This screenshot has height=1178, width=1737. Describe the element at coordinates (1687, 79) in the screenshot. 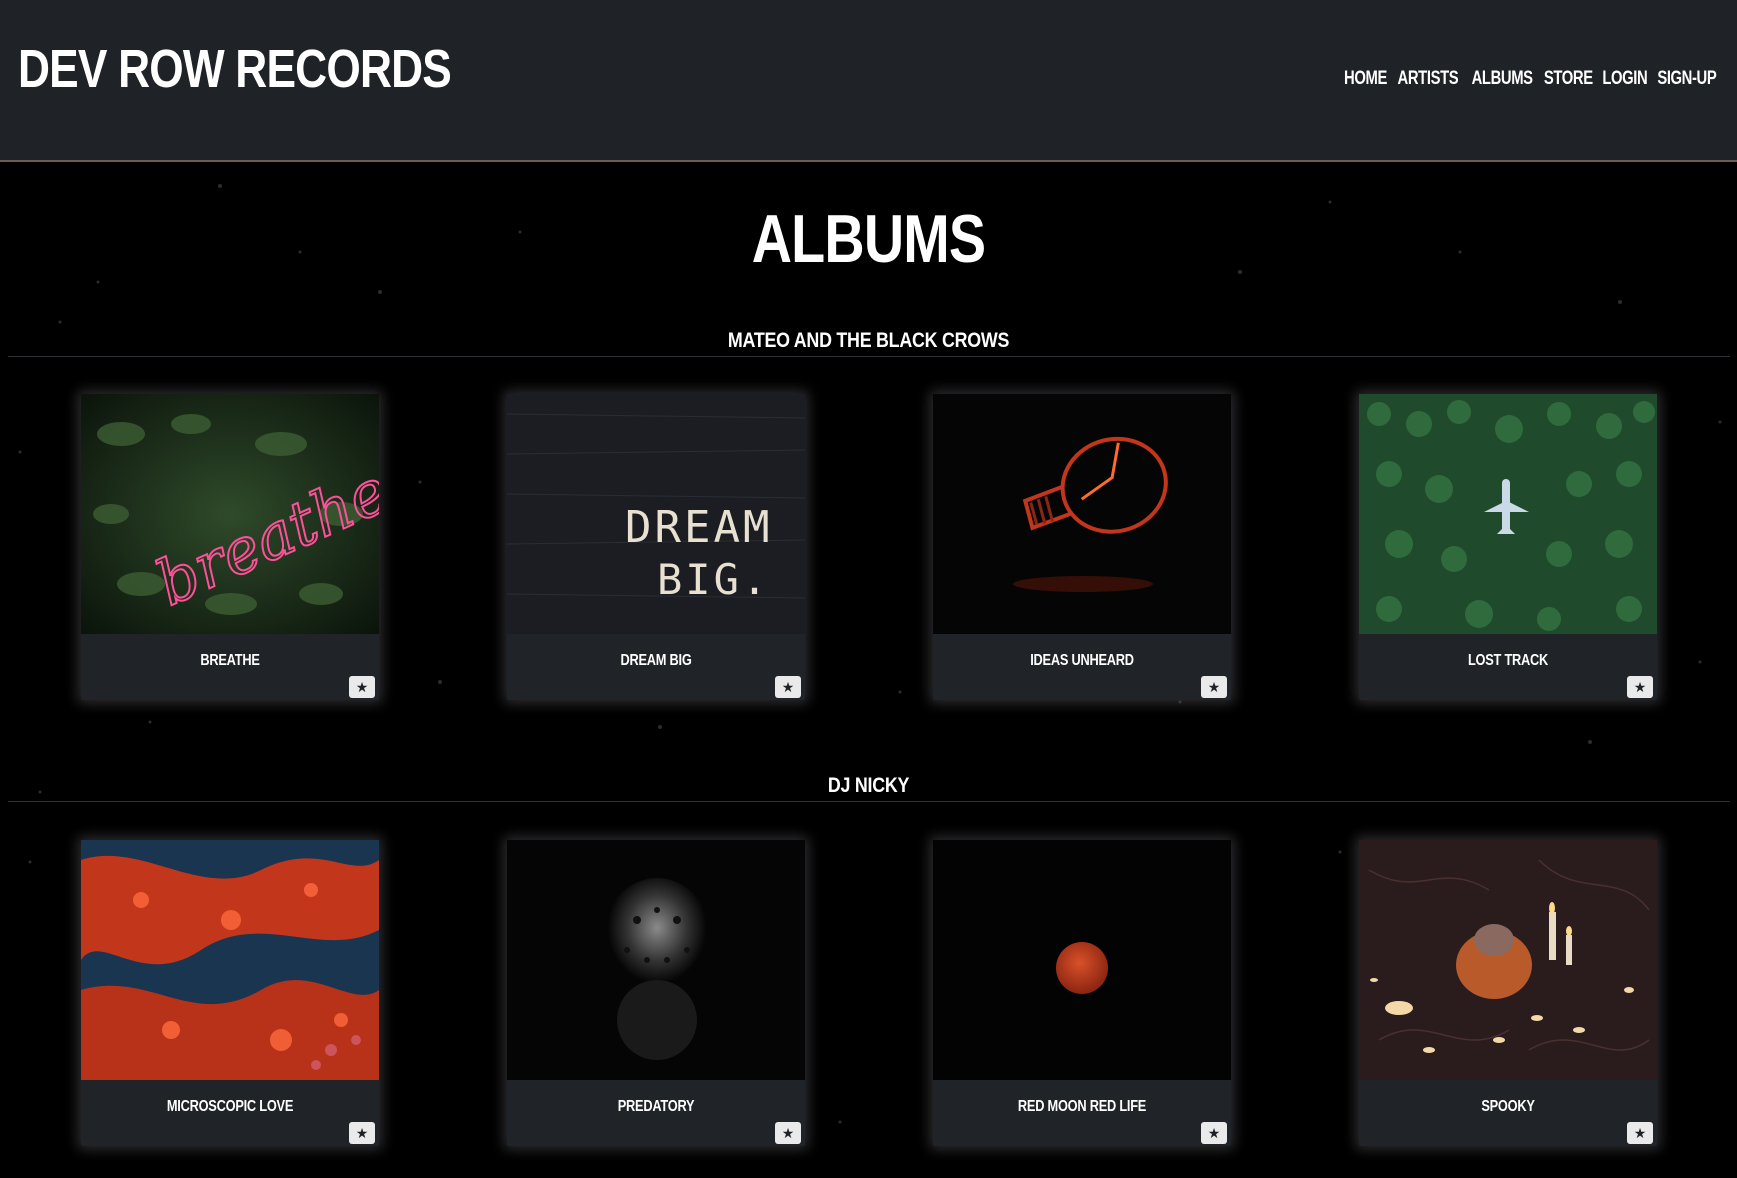

I see `nav-sign-up: SIGN-UP` at that location.